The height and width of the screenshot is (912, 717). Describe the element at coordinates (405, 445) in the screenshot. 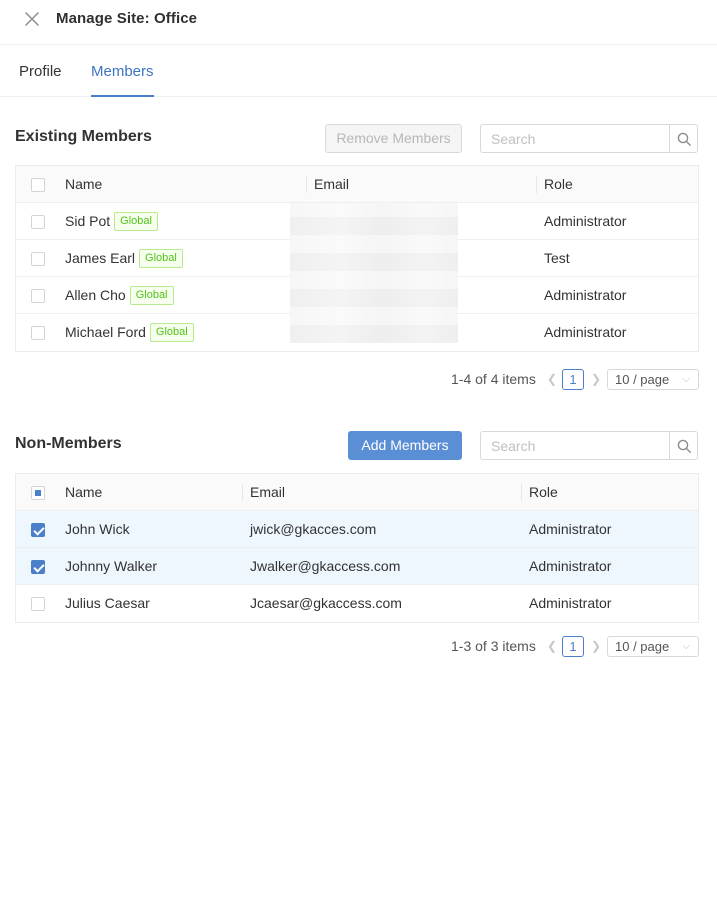

I see `add-members-button: Add Members` at that location.